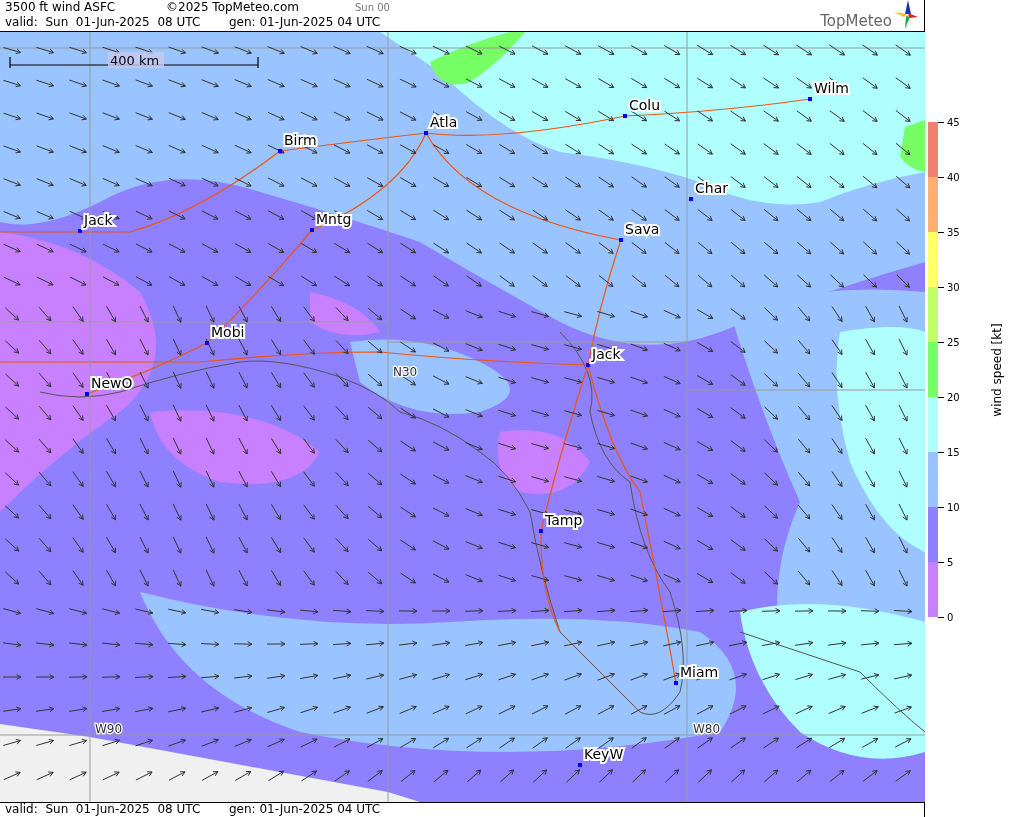  What do you see at coordinates (950, 562) in the screenshot?
I see `tick-label: 5` at bounding box center [950, 562].